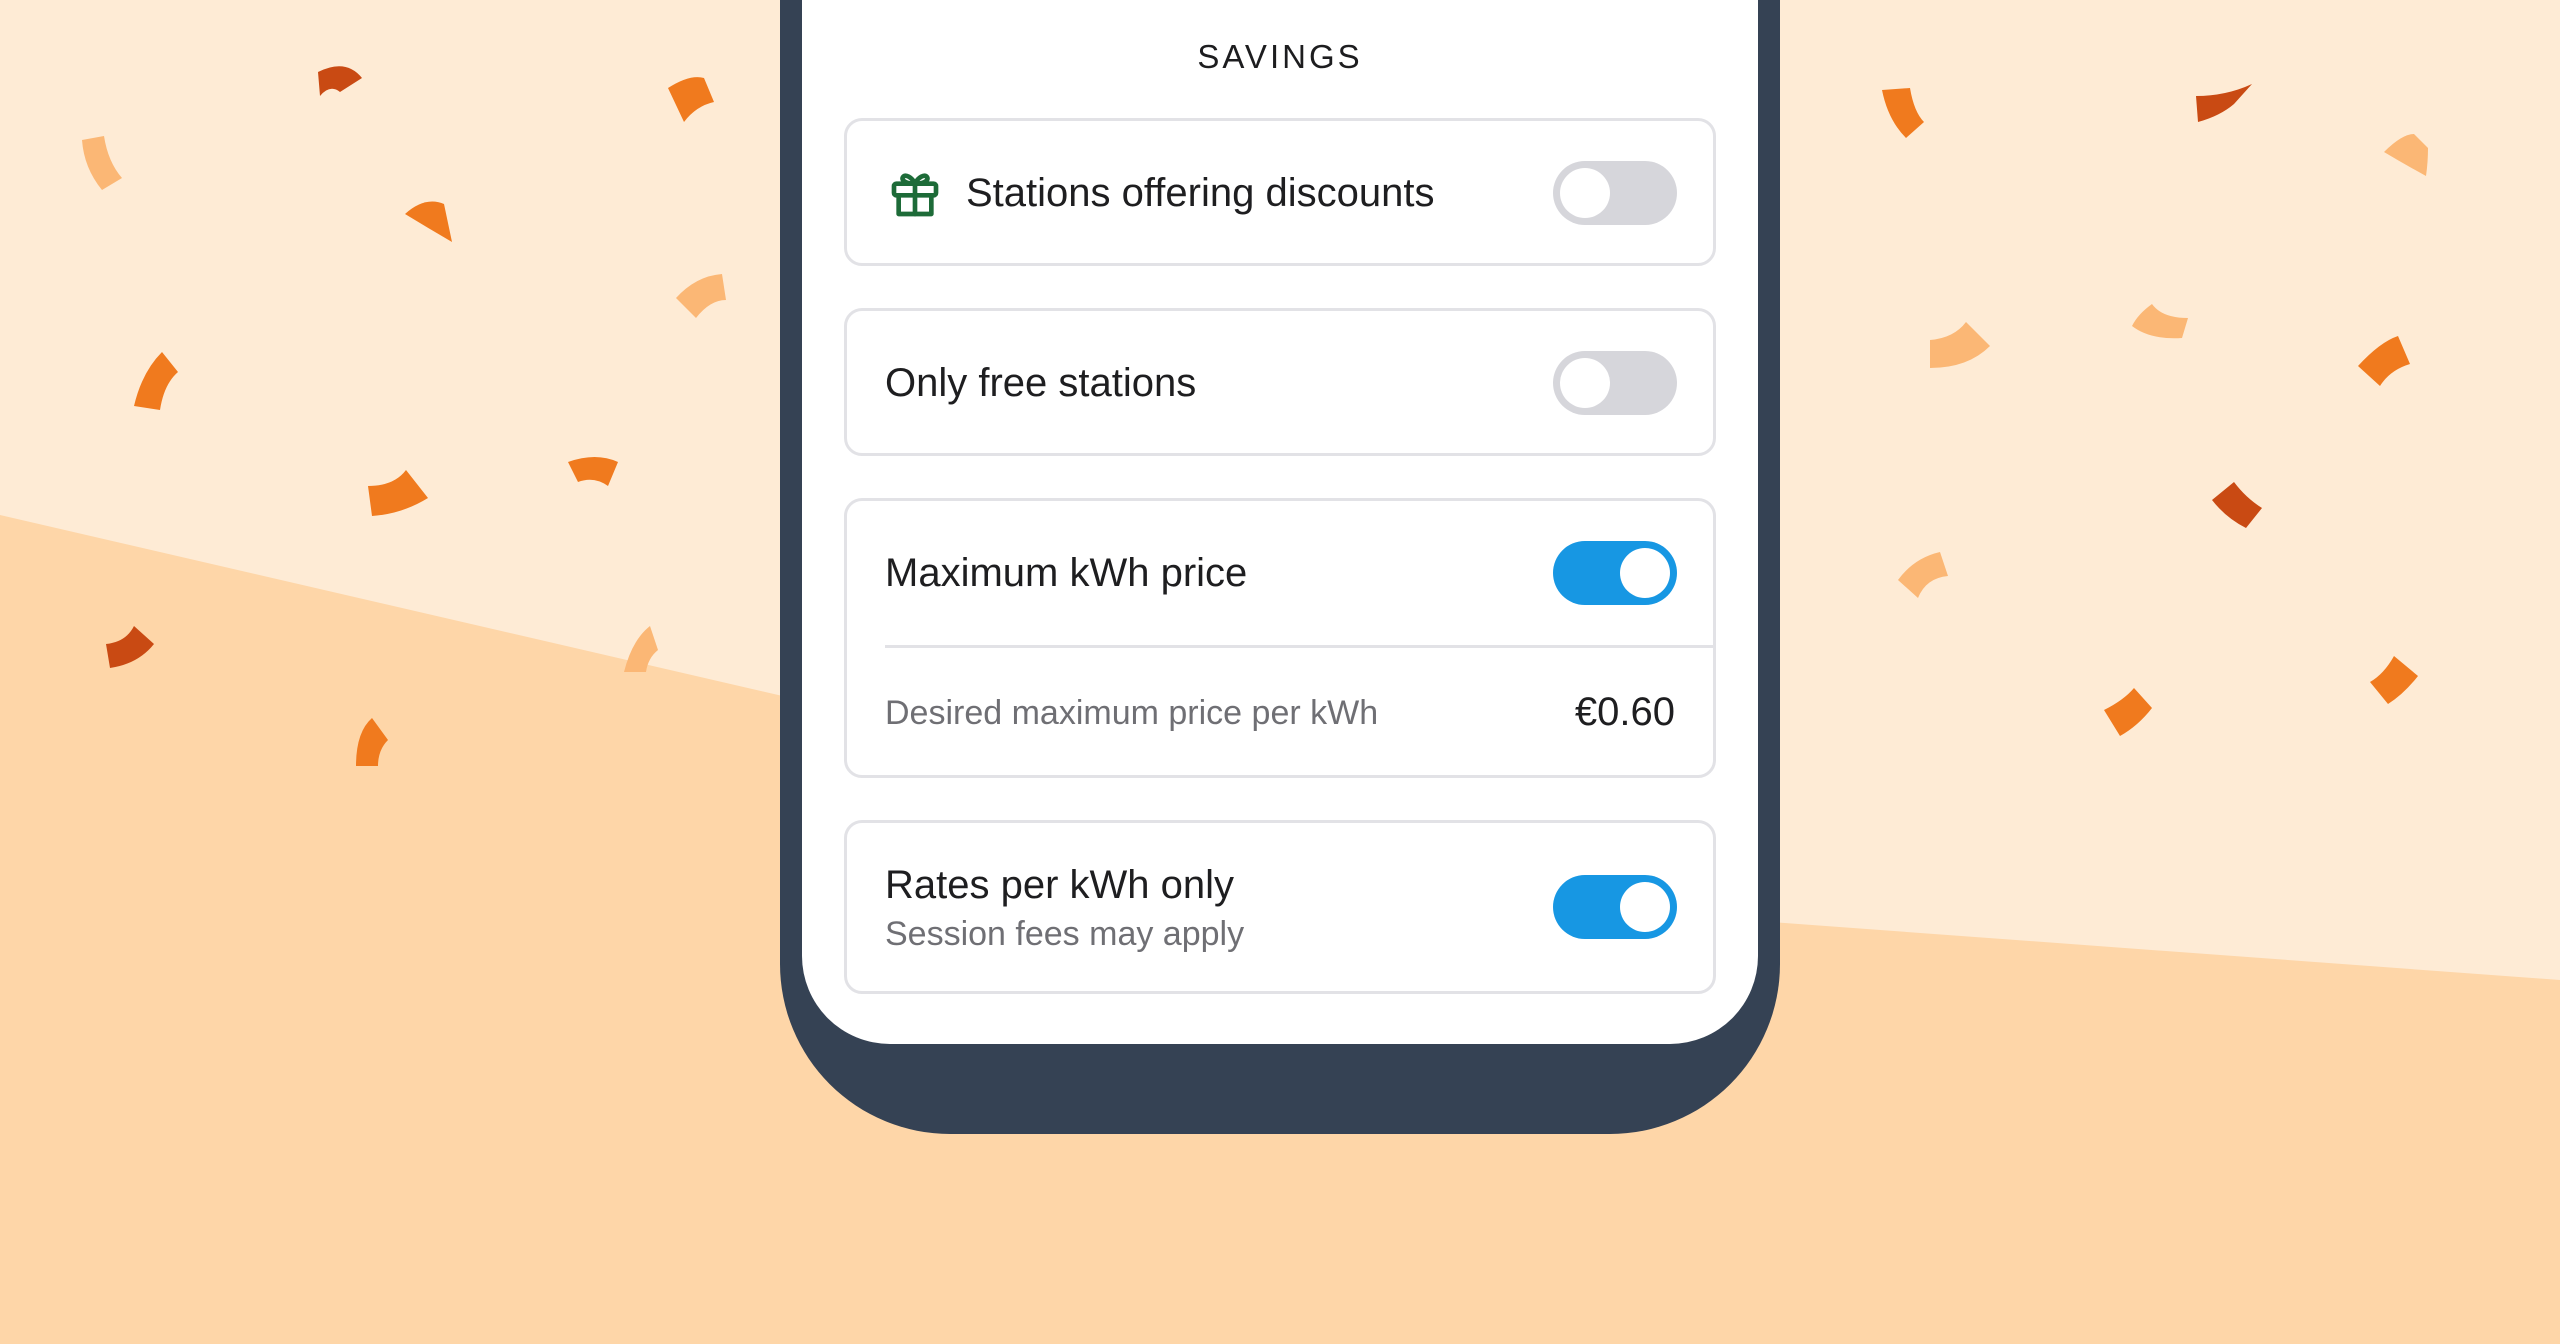 The image size is (2560, 1344). I want to click on max-price-detail-row: Desired maximum price per kWh €0.60, so click(1280, 711).